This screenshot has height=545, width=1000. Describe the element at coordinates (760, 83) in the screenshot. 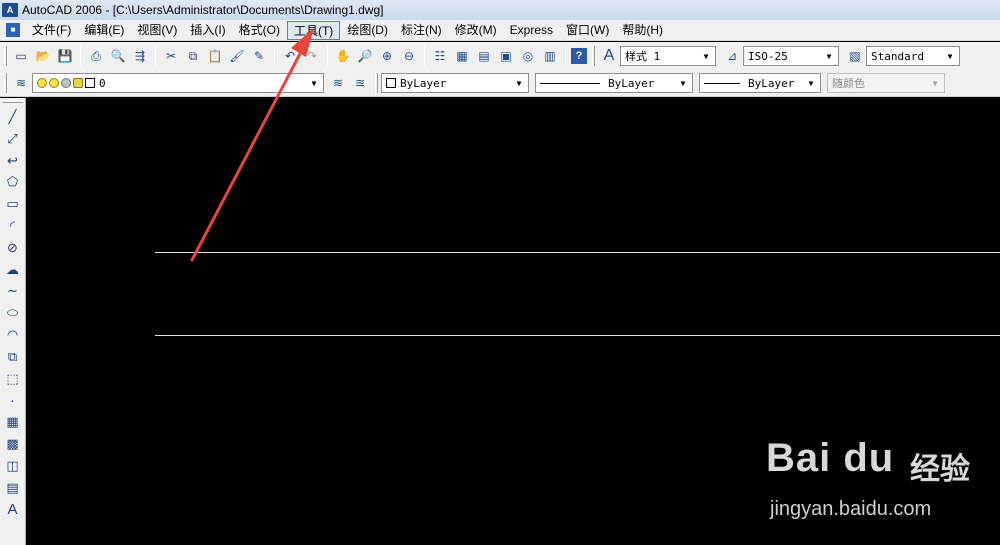

I see `lineweight-control-select: ByLayer ▼` at that location.